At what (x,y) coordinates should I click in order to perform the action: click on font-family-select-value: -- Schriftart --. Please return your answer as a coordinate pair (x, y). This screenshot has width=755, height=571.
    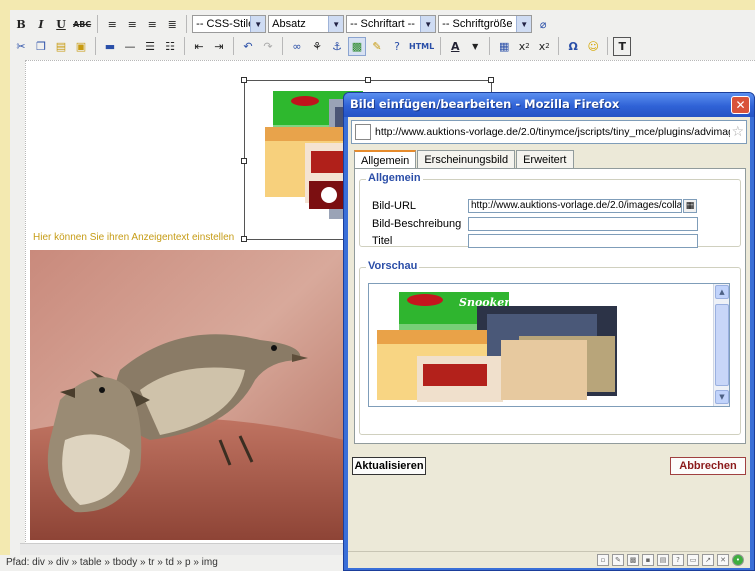
    Looking at the image, I should click on (382, 24).